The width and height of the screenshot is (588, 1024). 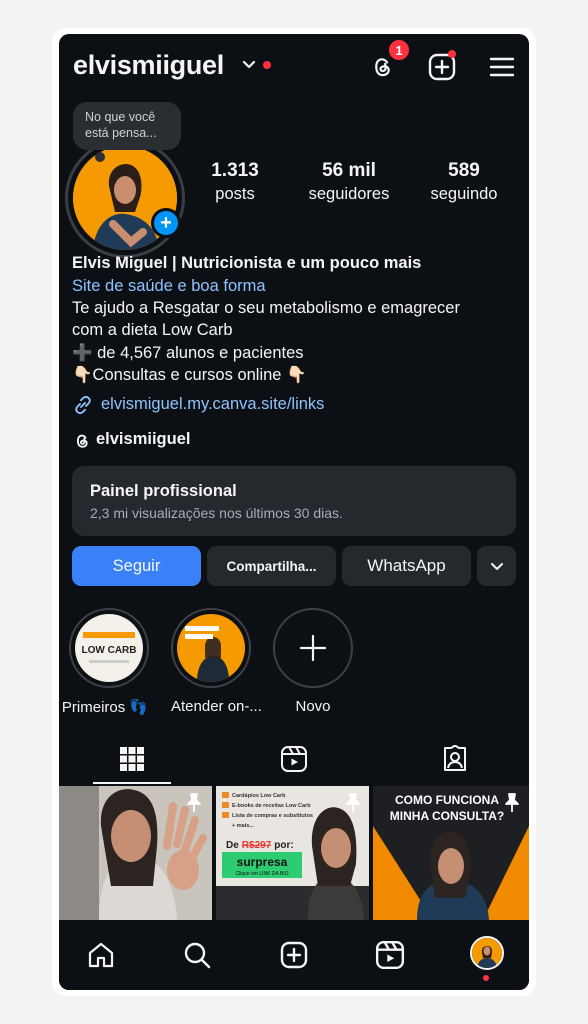 I want to click on post-list-item: Cardápios Low Carb, so click(x=259, y=796).